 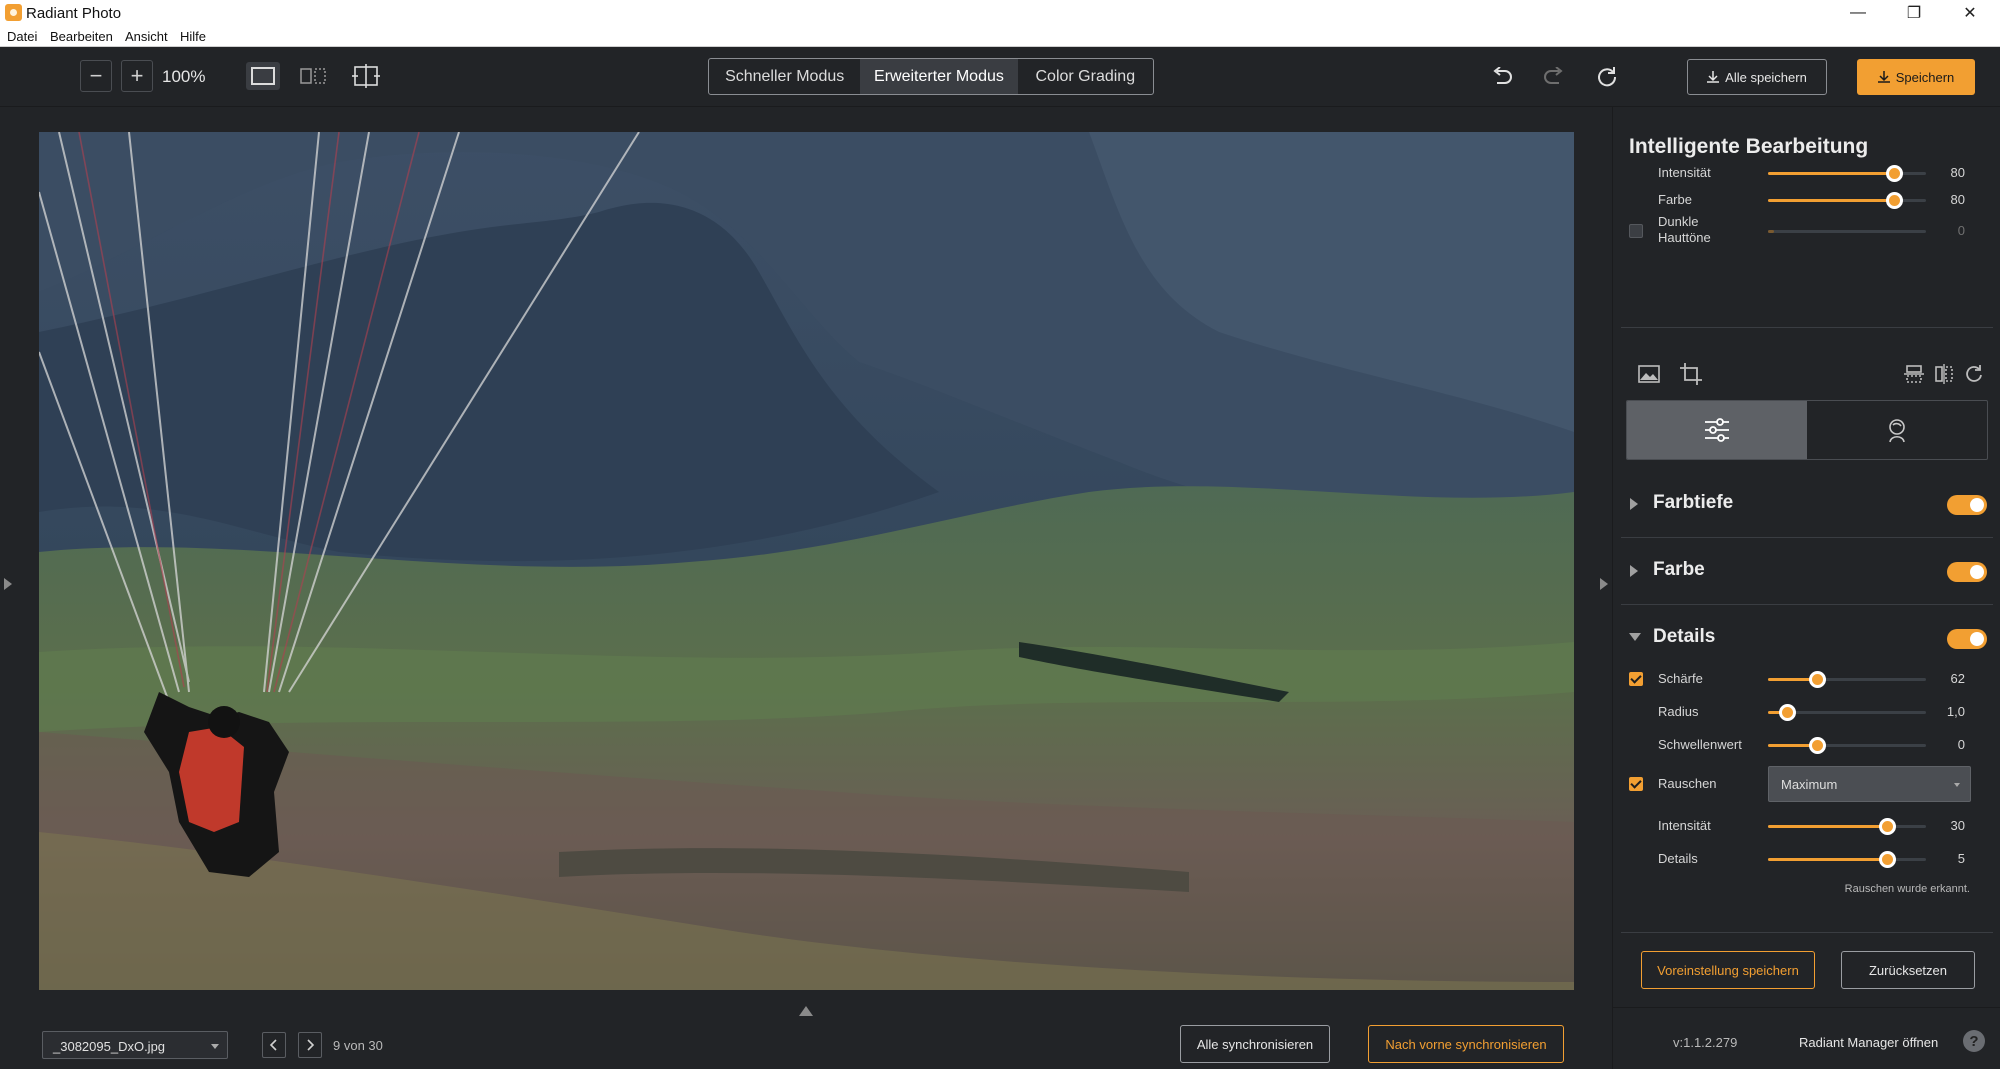 I want to click on left-panel-toggle-icon, so click(x=8, y=584).